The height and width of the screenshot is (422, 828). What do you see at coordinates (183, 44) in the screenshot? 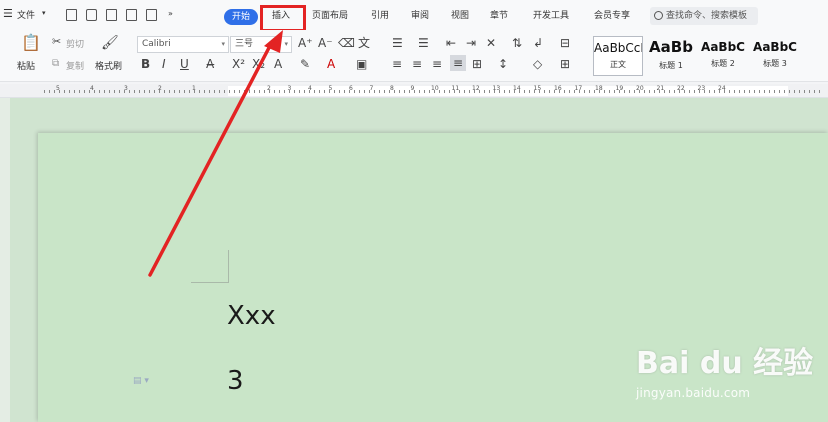
I see `font-name-select: Calibri ▾` at bounding box center [183, 44].